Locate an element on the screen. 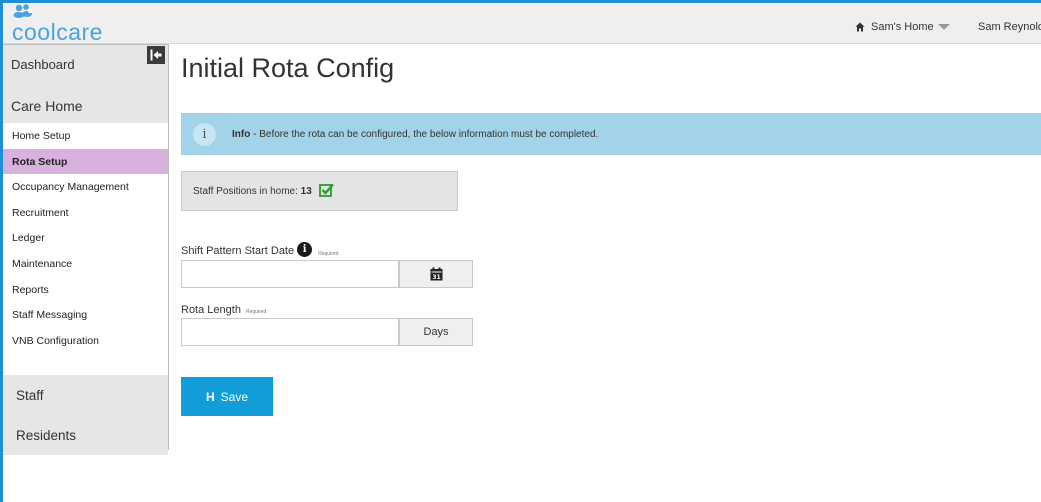 This screenshot has height=502, width=1041. home-selector-label: Sam's Home is located at coordinates (902, 27).